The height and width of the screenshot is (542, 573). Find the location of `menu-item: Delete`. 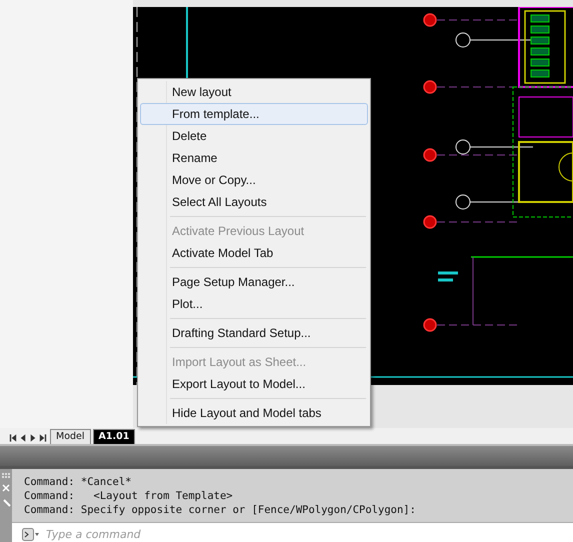

menu-item: Delete is located at coordinates (254, 136).